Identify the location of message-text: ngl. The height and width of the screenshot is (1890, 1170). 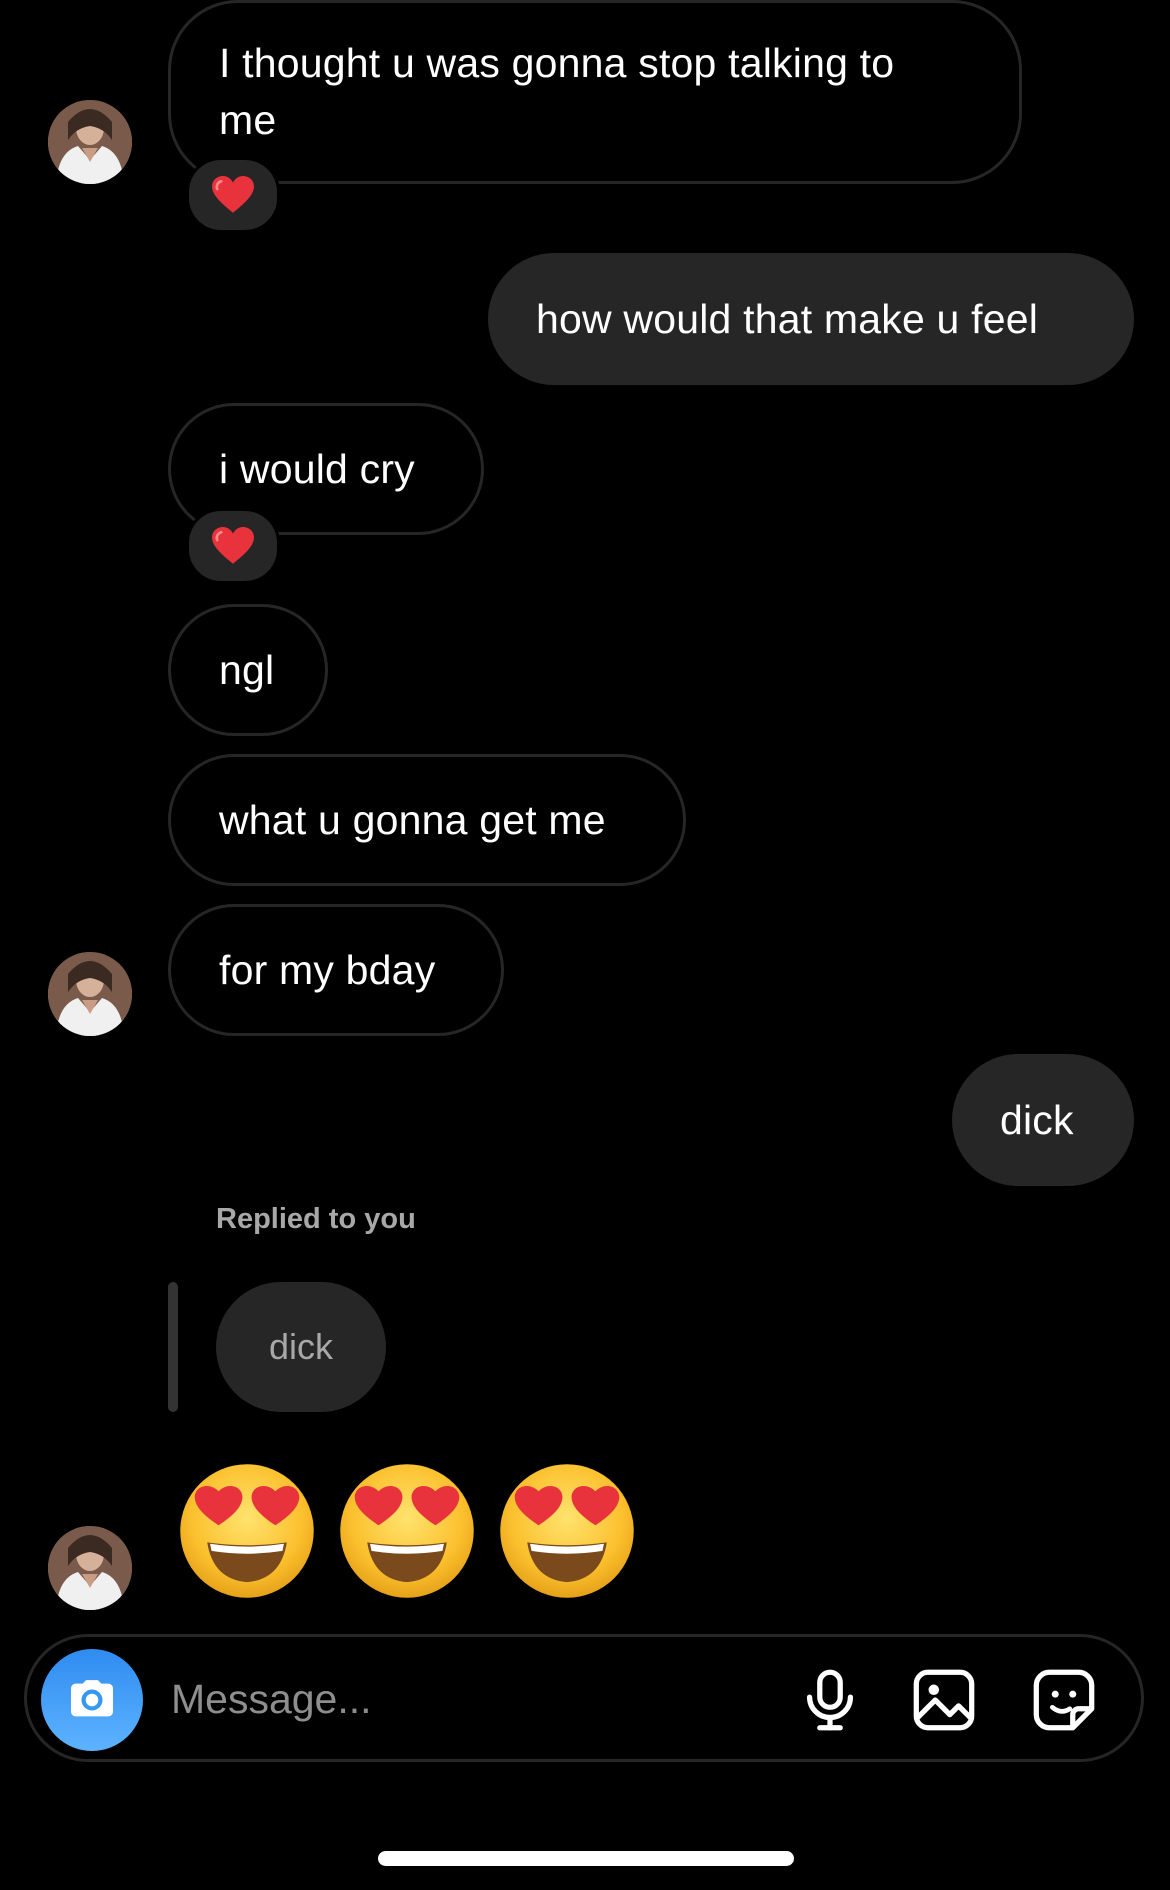
(247, 669).